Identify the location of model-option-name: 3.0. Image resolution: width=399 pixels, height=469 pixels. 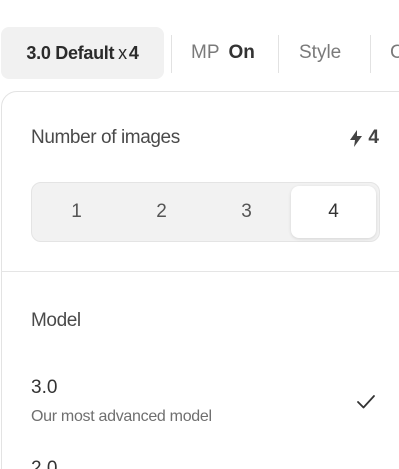
(44, 387).